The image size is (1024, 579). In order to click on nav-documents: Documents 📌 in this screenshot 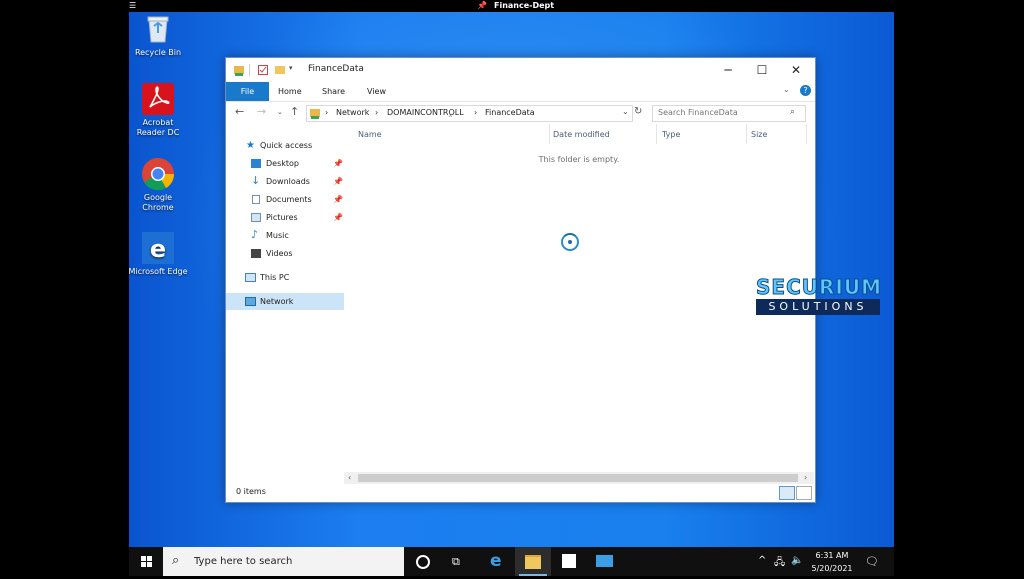, I will do `click(285, 199)`.